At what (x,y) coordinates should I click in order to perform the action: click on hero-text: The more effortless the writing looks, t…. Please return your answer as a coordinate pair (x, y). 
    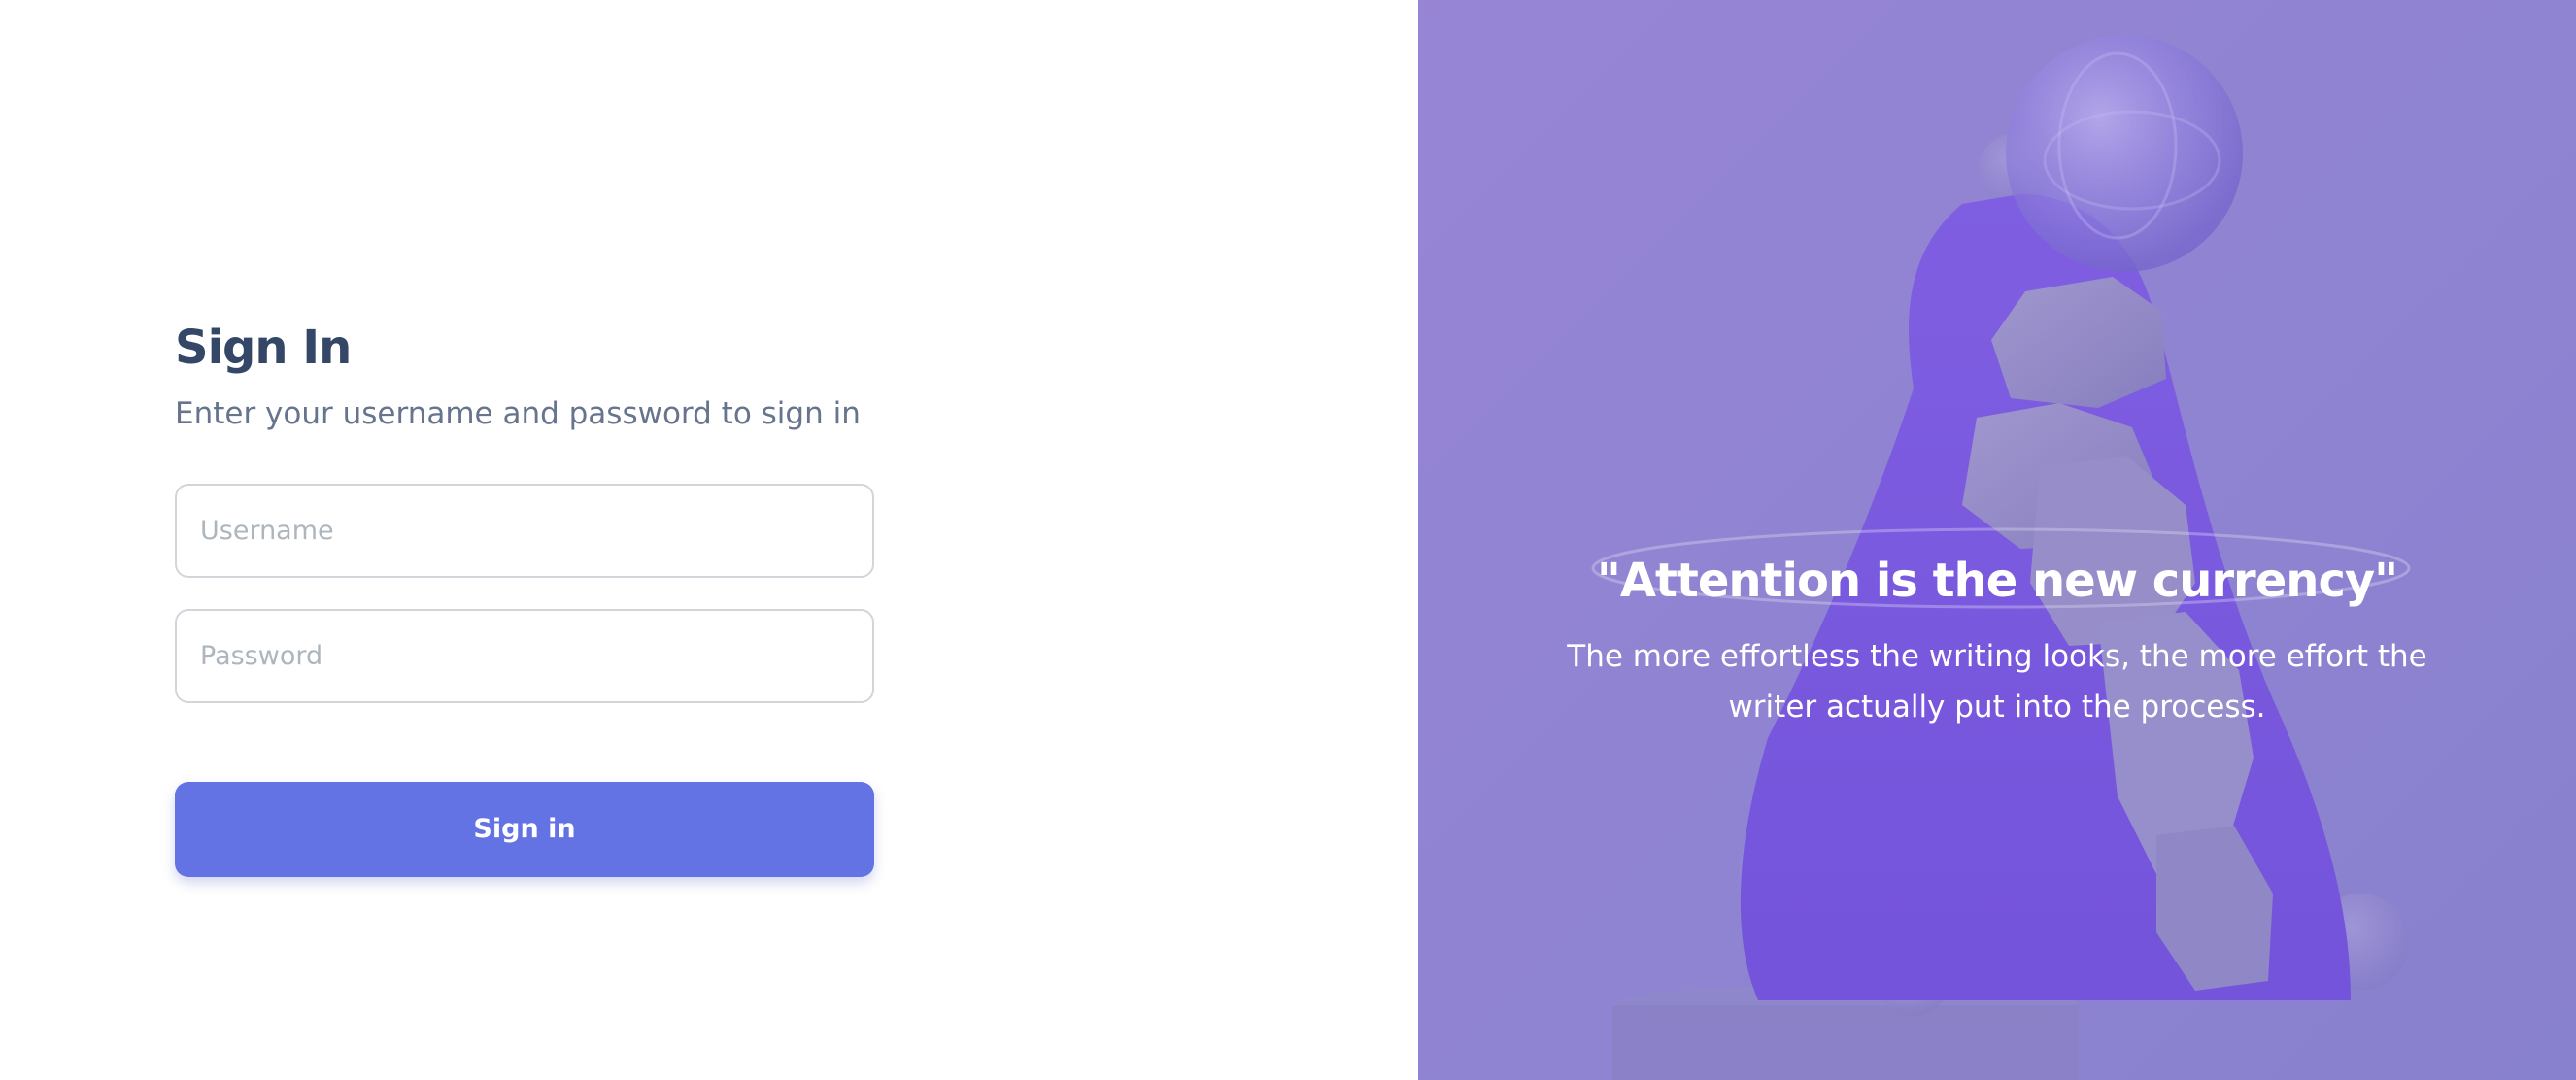
    Looking at the image, I should click on (1997, 682).